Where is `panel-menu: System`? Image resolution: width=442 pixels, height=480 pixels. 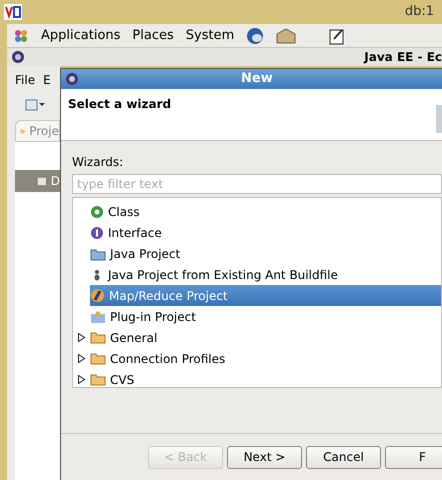
panel-menu: System is located at coordinates (210, 36).